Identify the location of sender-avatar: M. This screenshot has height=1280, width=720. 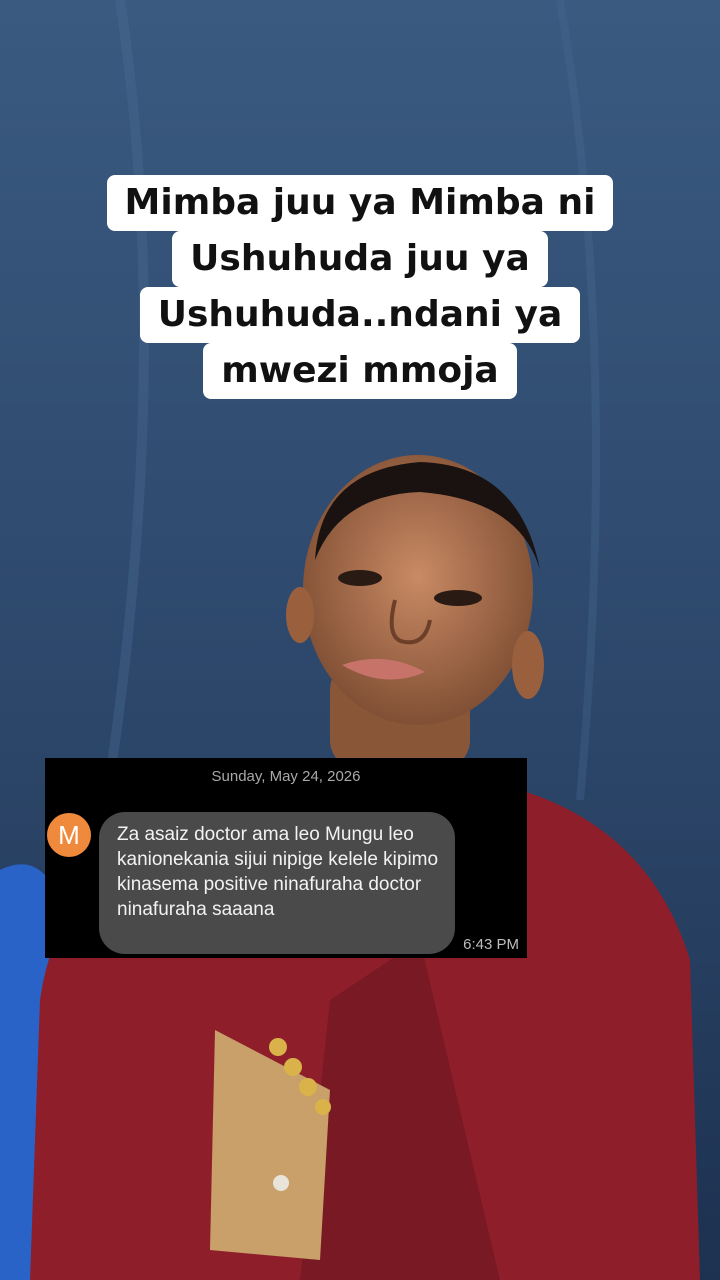
(69, 835).